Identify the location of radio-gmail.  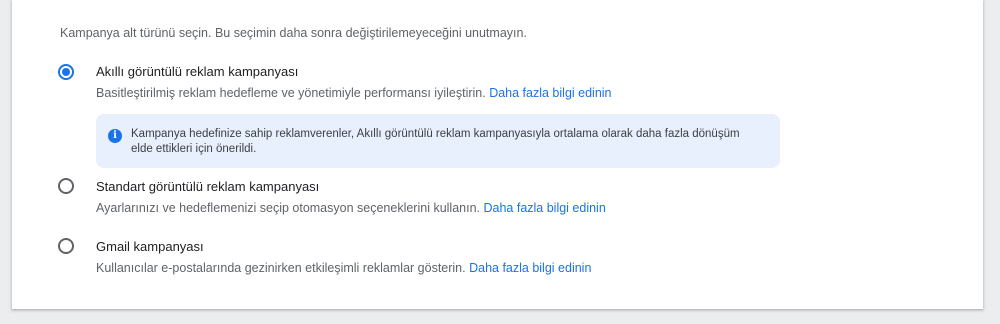
(66, 246).